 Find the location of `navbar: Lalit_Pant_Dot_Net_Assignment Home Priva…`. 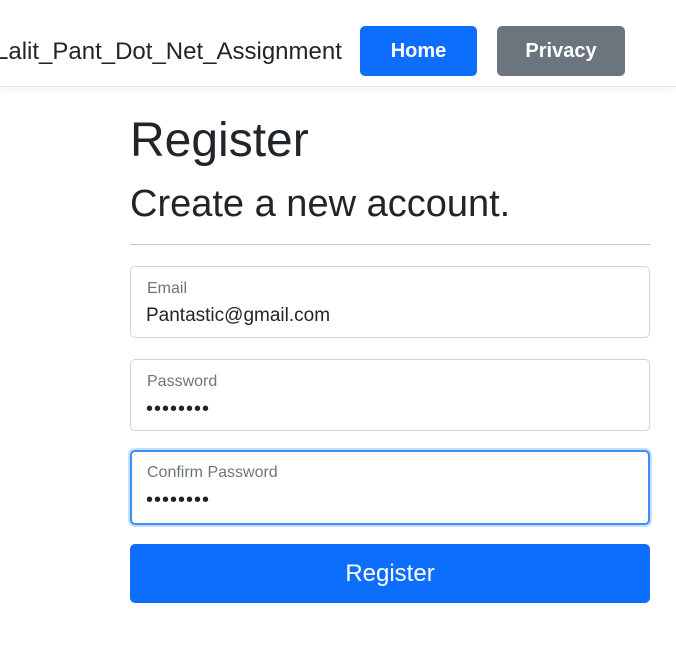

navbar: Lalit_Pant_Dot_Net_Assignment Home Priva… is located at coordinates (338, 43).